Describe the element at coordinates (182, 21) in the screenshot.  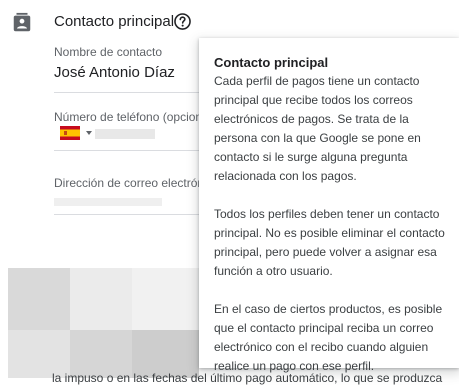
I see `help-circle-icon` at that location.